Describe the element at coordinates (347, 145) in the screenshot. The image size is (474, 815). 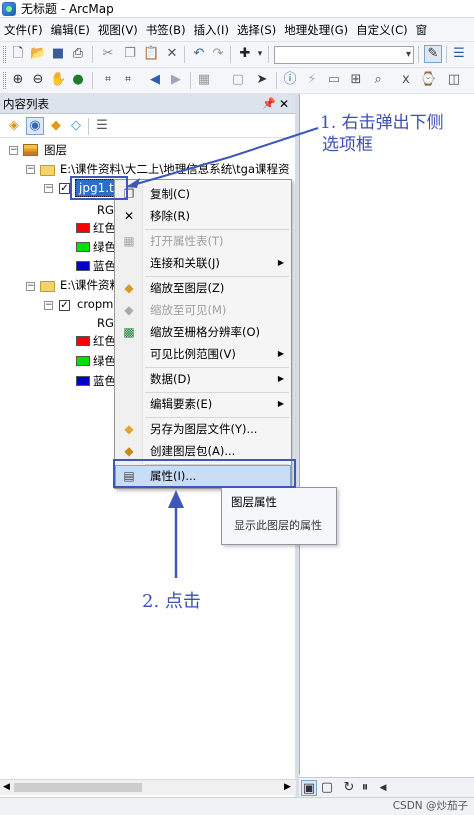
I see `annotation-step1-line2: 选项框` at that location.